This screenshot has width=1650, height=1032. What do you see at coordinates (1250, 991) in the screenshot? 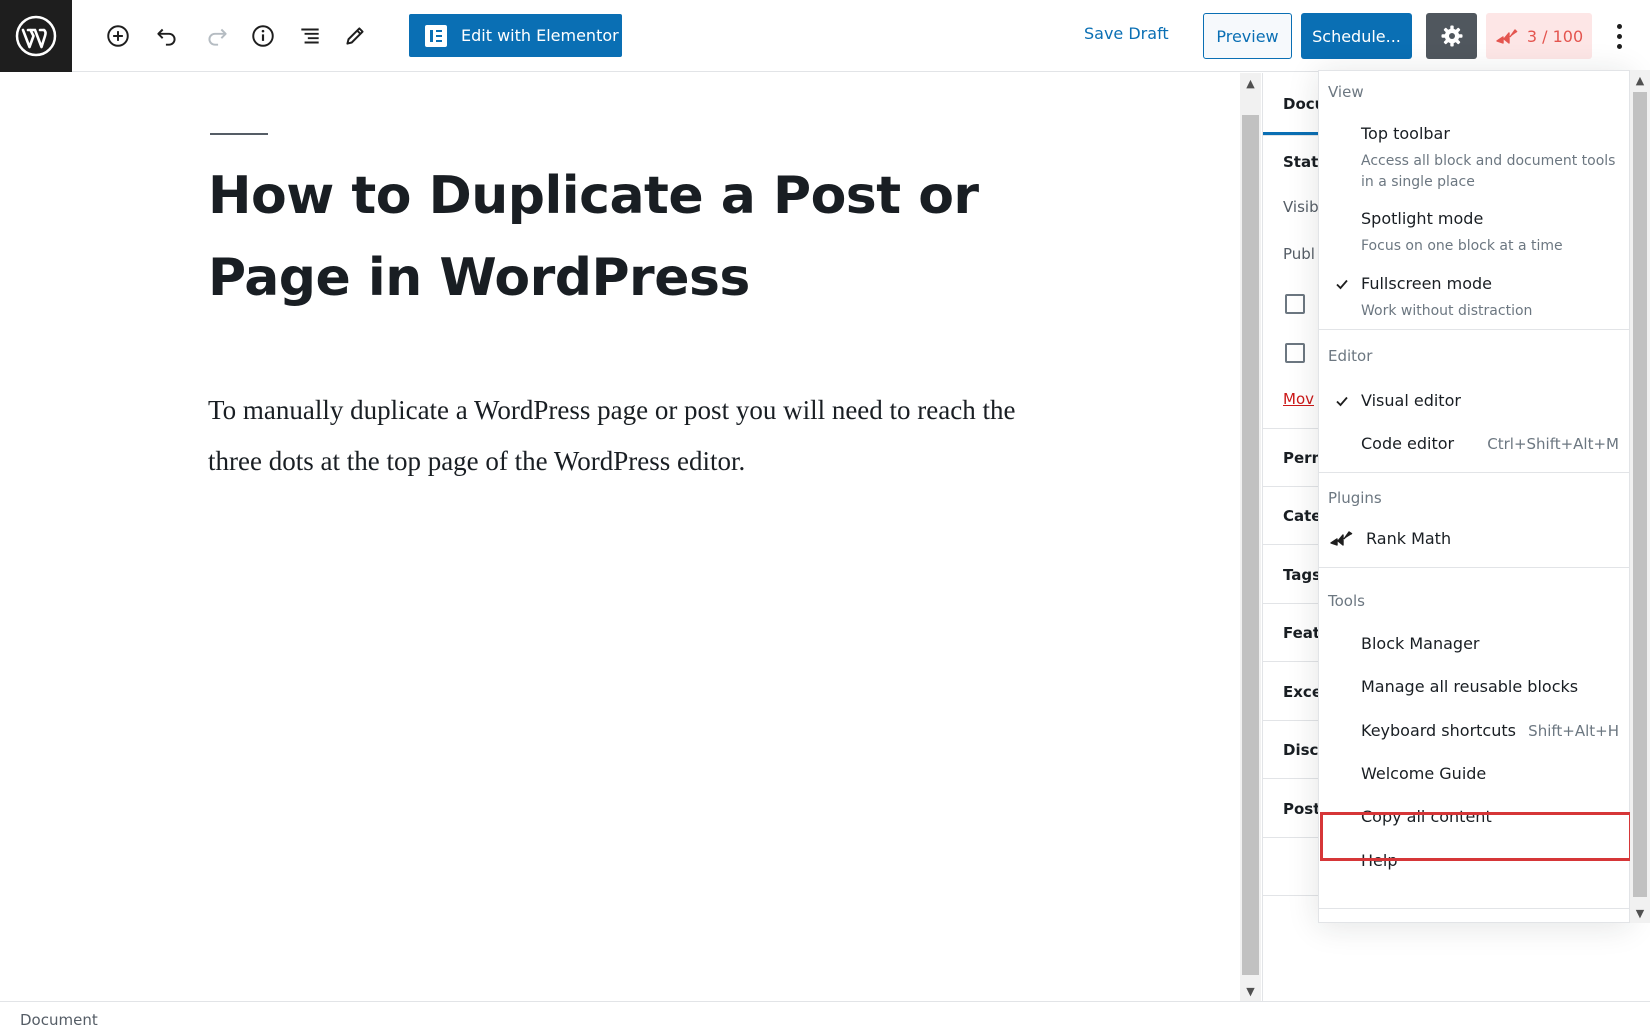
I see `scroll-down-icon: ▼` at bounding box center [1250, 991].